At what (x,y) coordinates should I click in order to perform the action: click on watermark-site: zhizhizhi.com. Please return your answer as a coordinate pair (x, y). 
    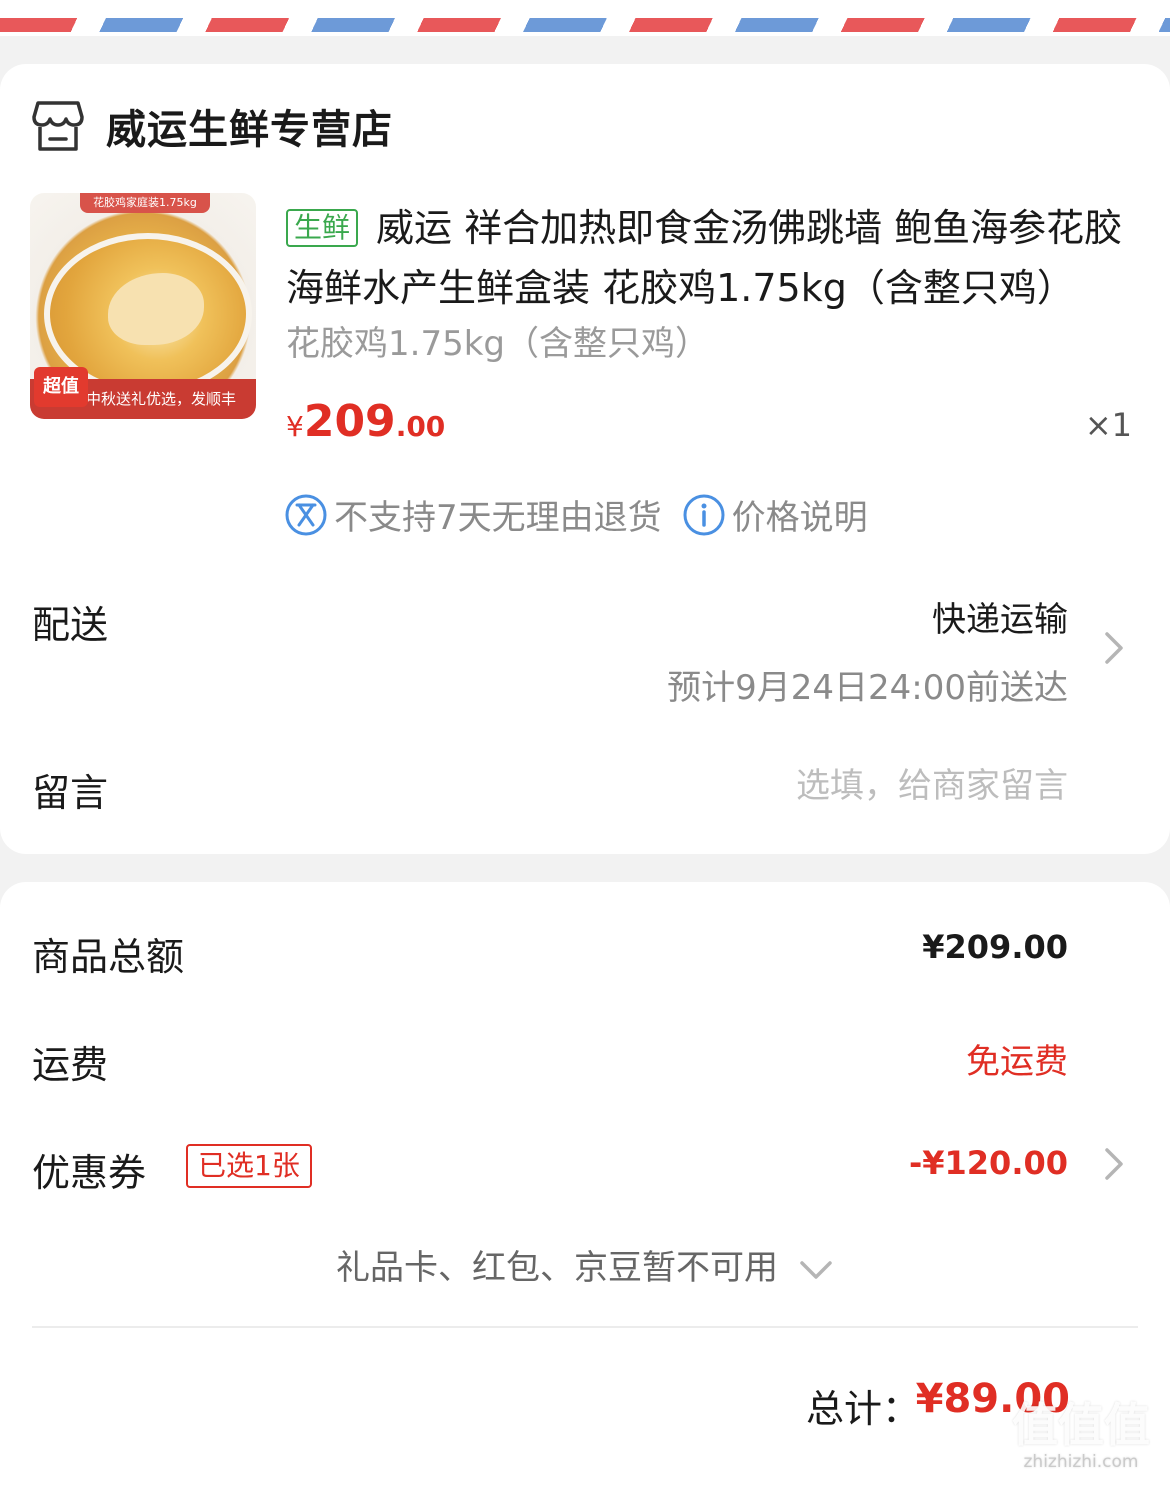
    Looking at the image, I should click on (1081, 1462).